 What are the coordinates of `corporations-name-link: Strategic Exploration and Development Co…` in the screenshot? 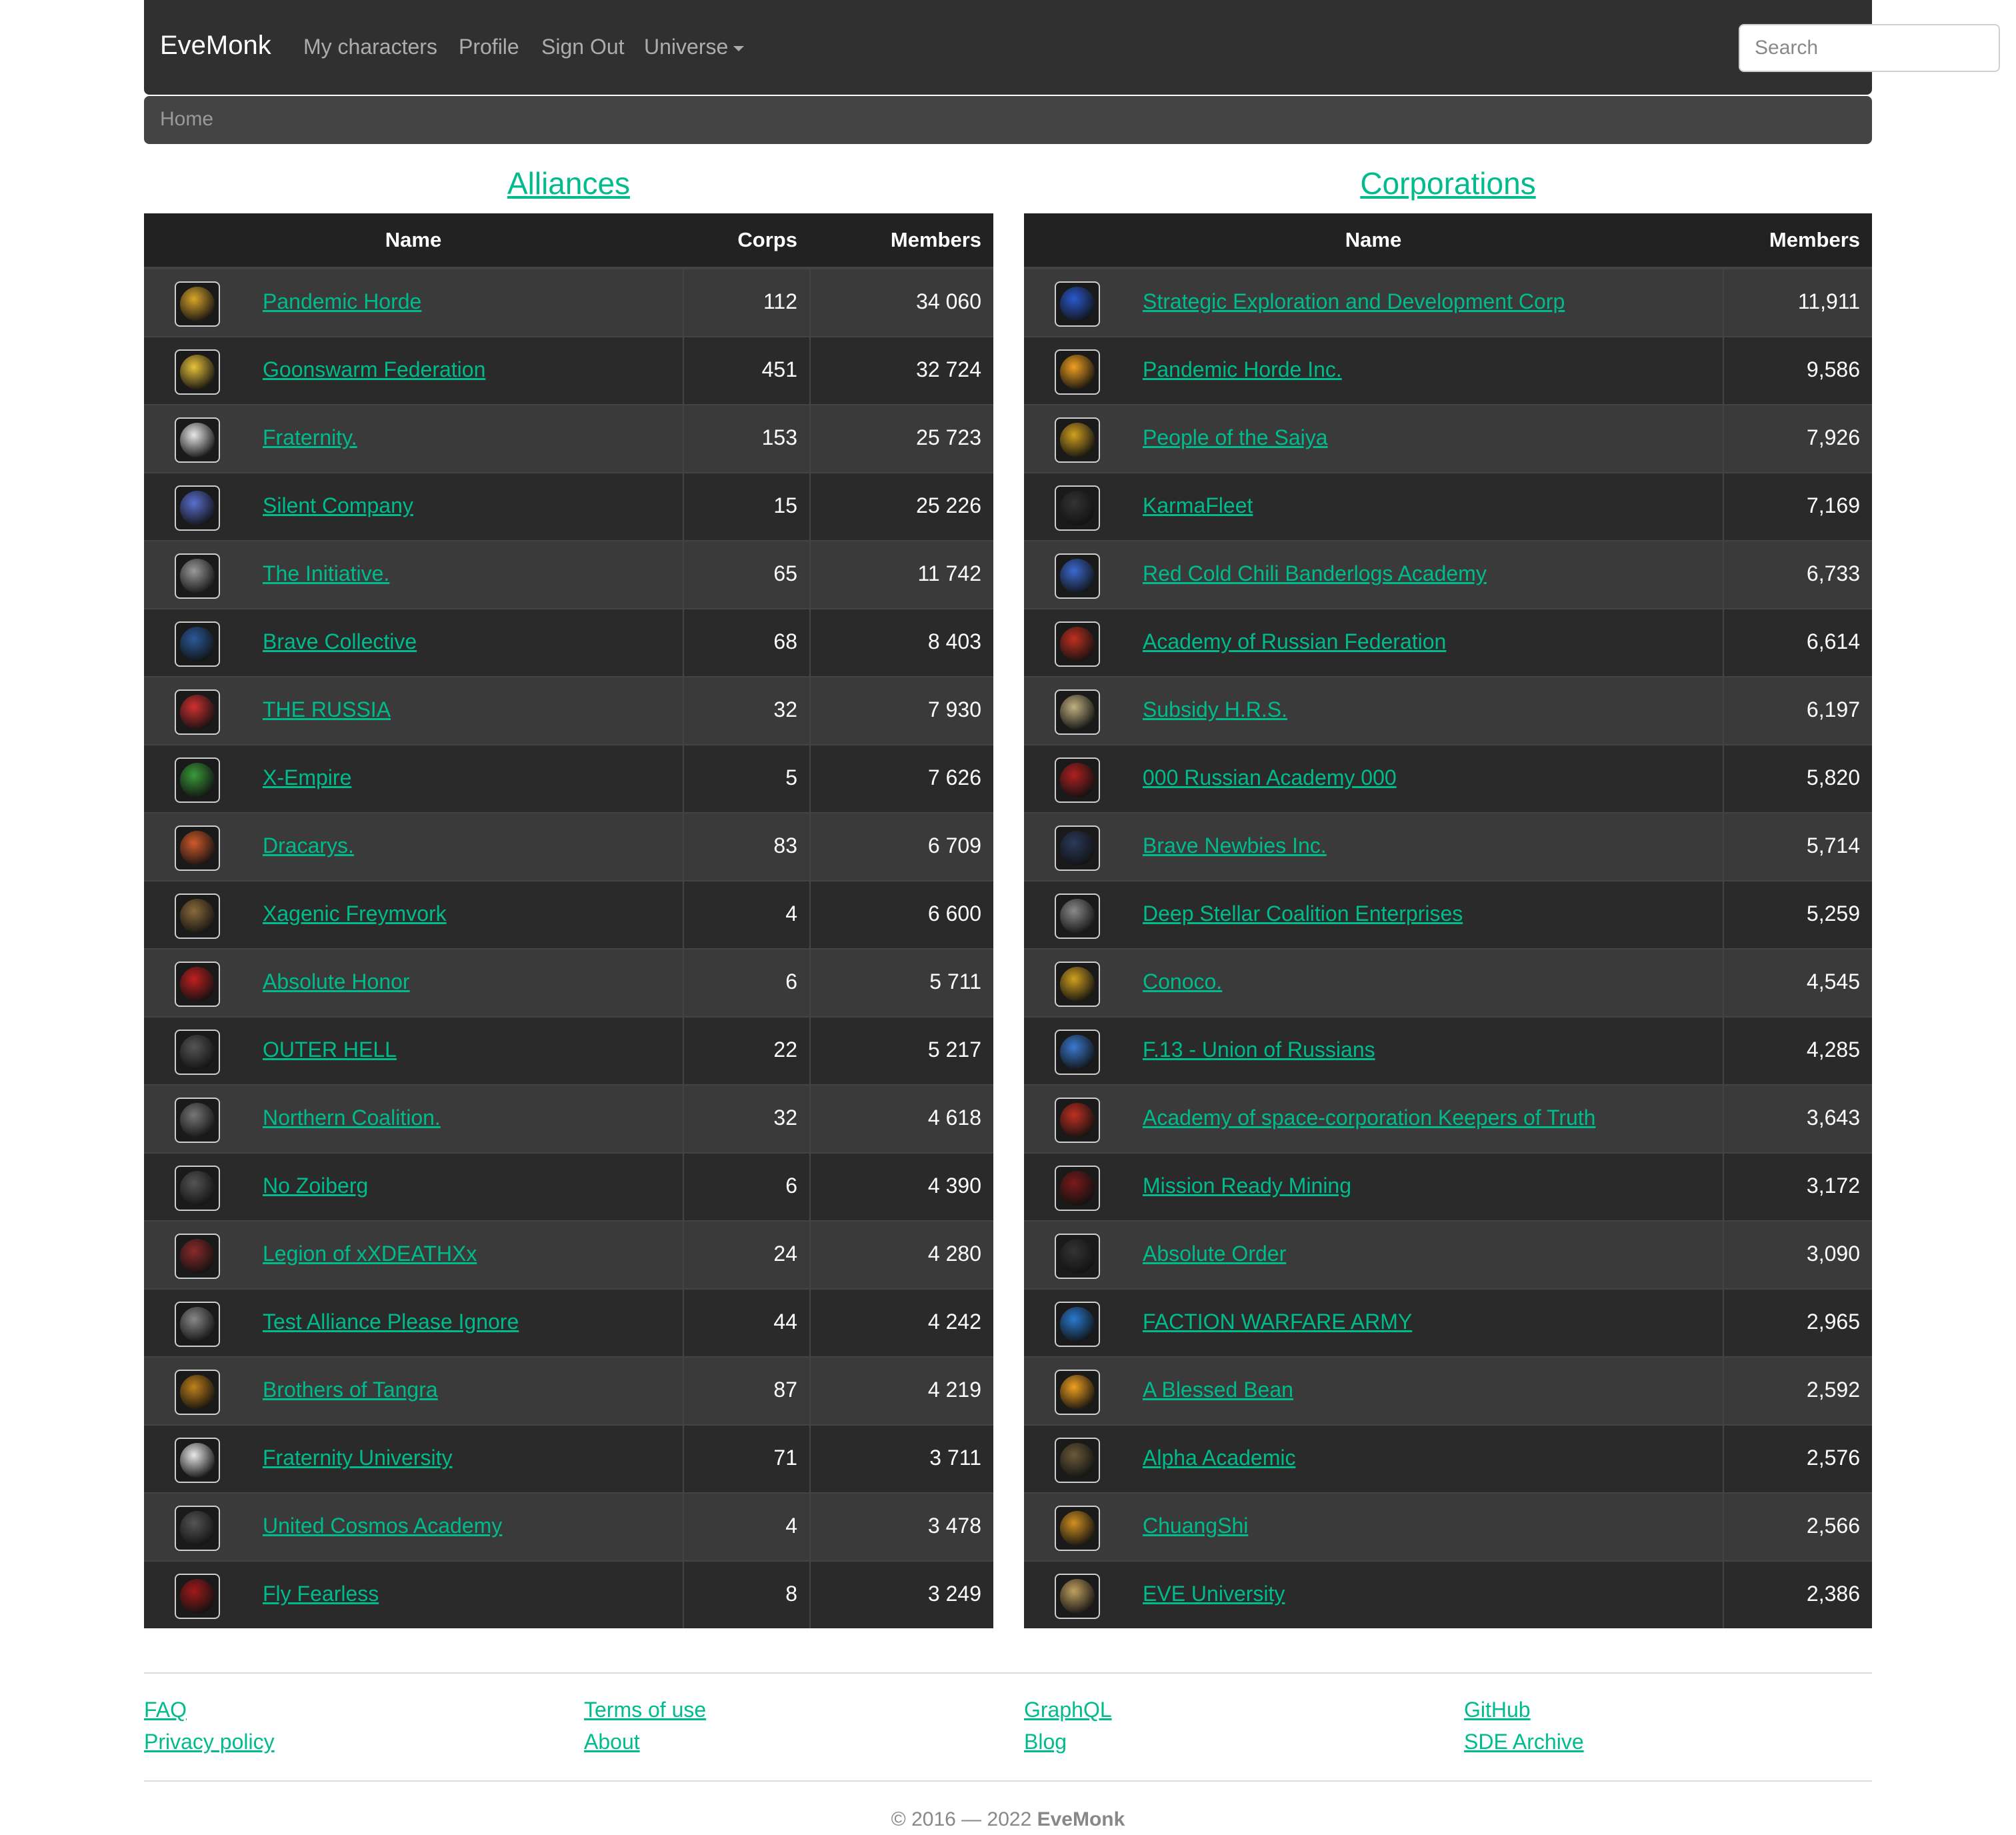 It's located at (1354, 301).